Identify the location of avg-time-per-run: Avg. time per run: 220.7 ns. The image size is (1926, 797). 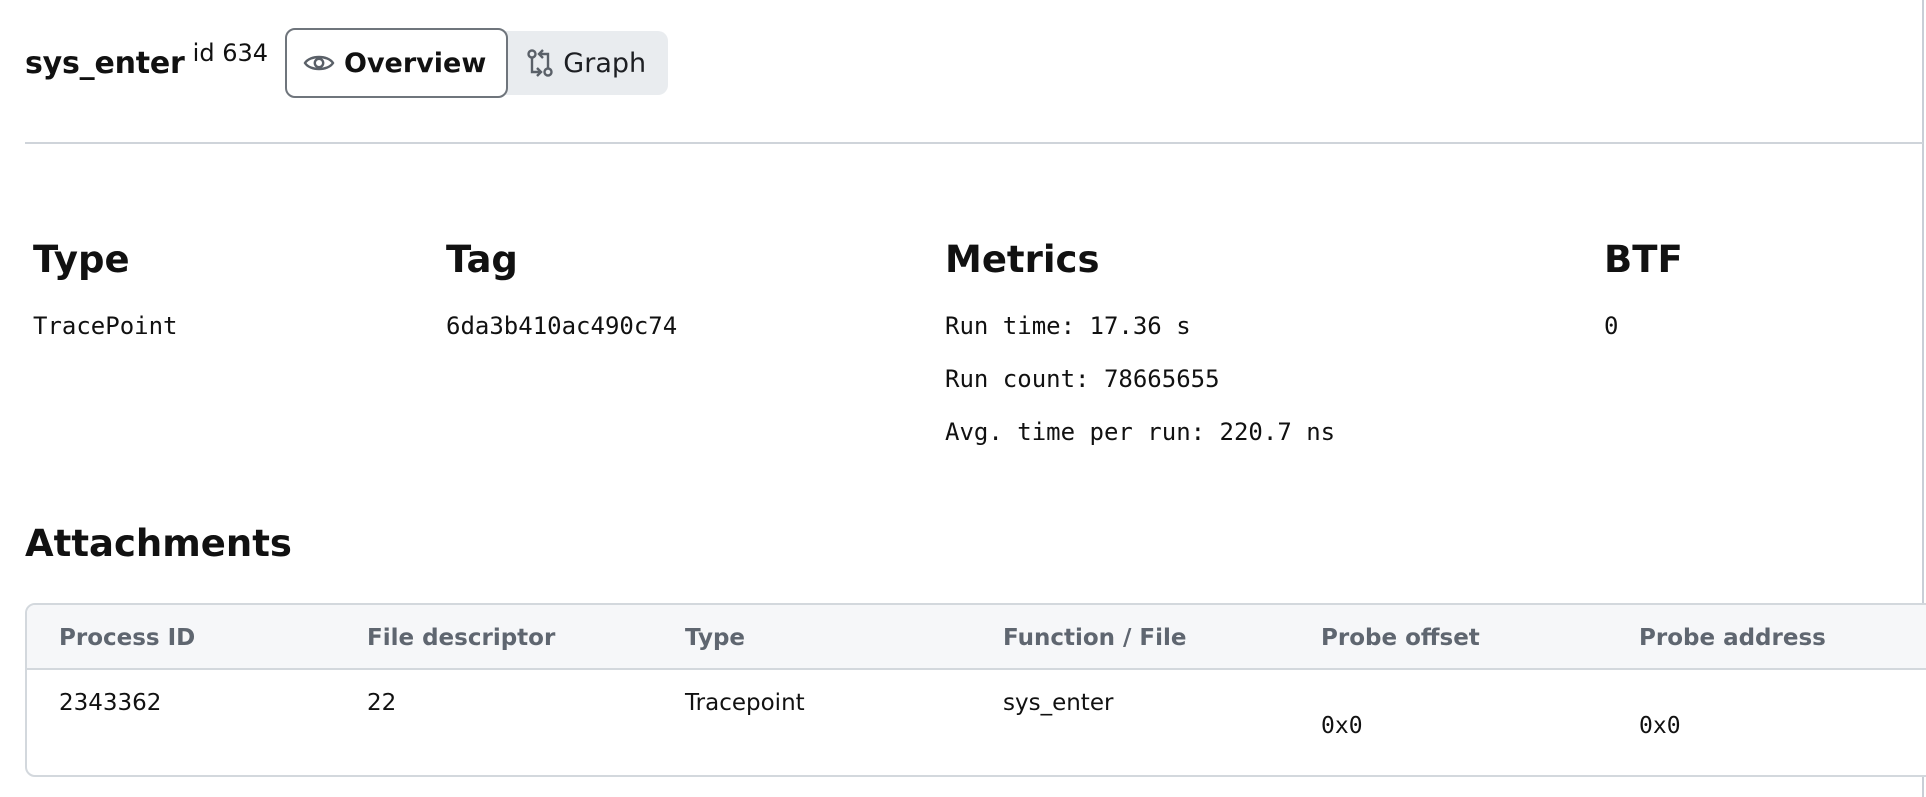
(1140, 432).